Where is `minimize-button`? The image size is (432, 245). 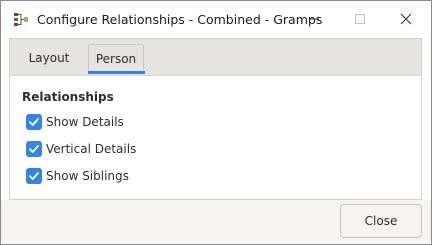
minimize-button is located at coordinates (314, 19).